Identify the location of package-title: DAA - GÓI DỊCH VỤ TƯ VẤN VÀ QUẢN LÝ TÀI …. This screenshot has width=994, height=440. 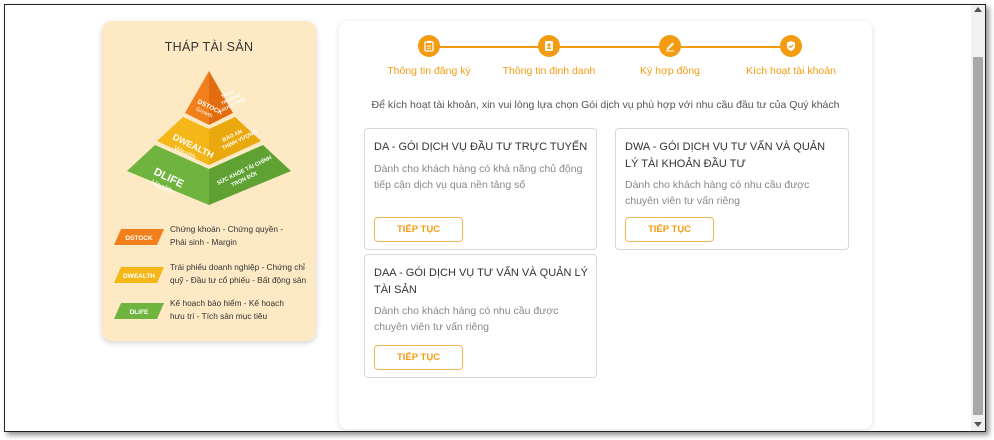
(481, 281).